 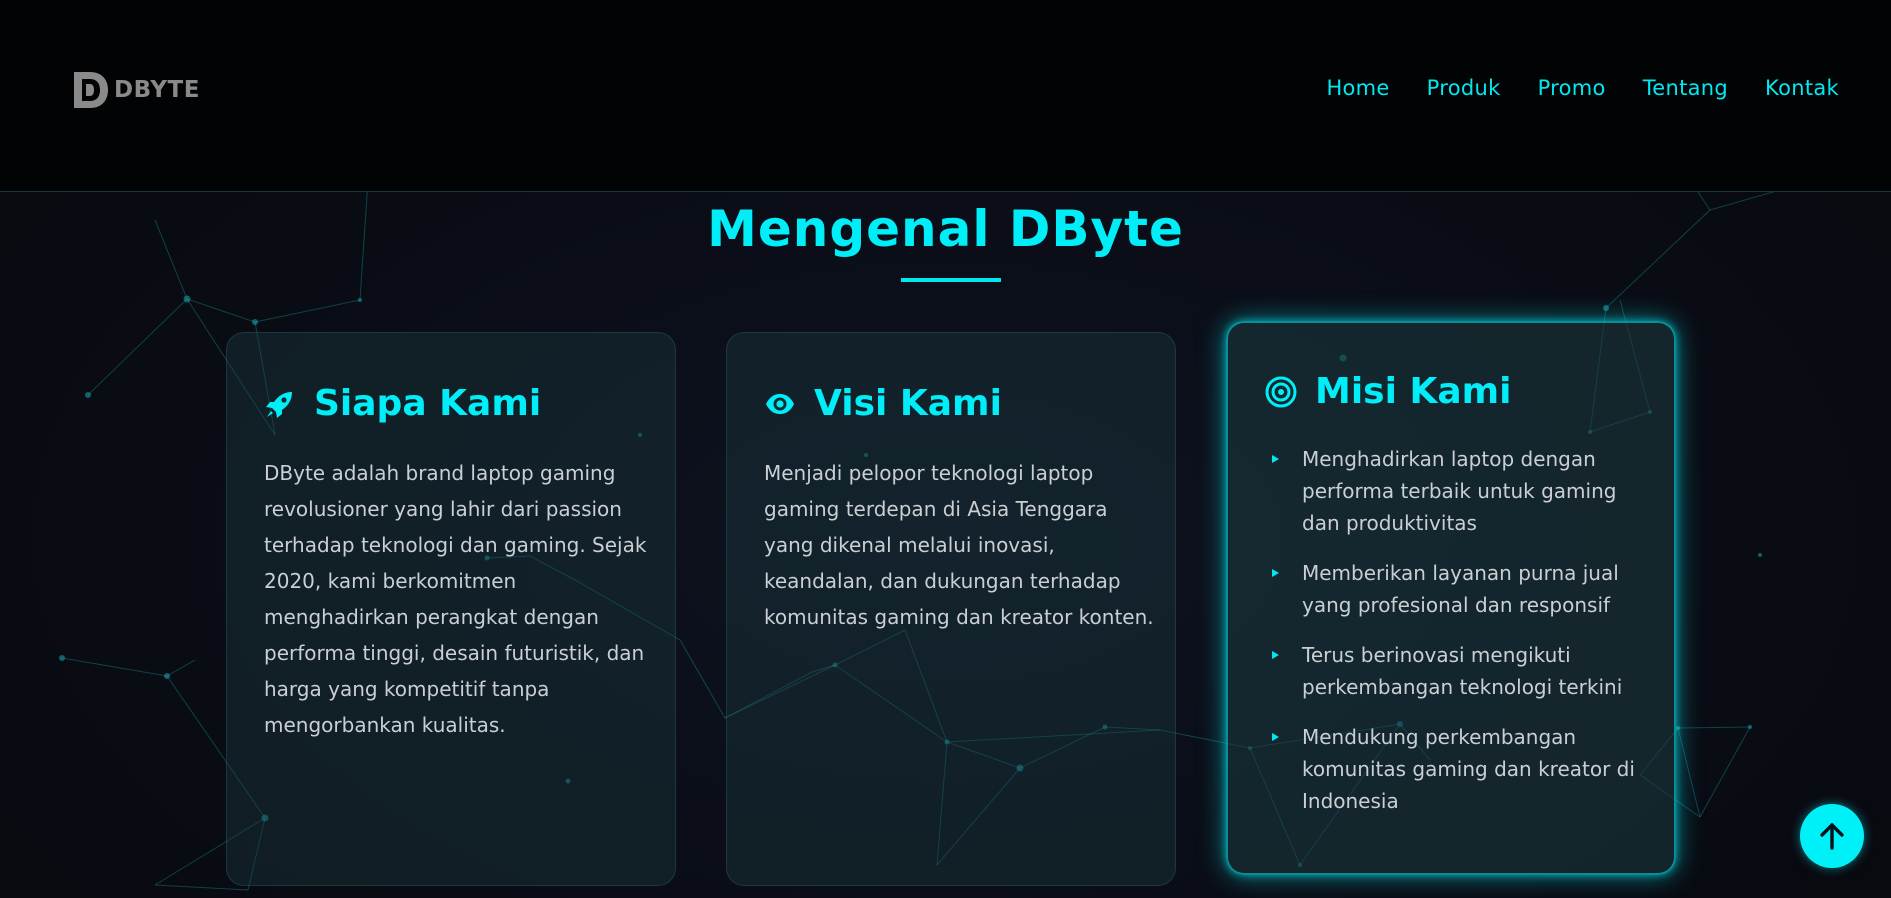 I want to click on nav-tentang: Tentang, so click(x=1685, y=88).